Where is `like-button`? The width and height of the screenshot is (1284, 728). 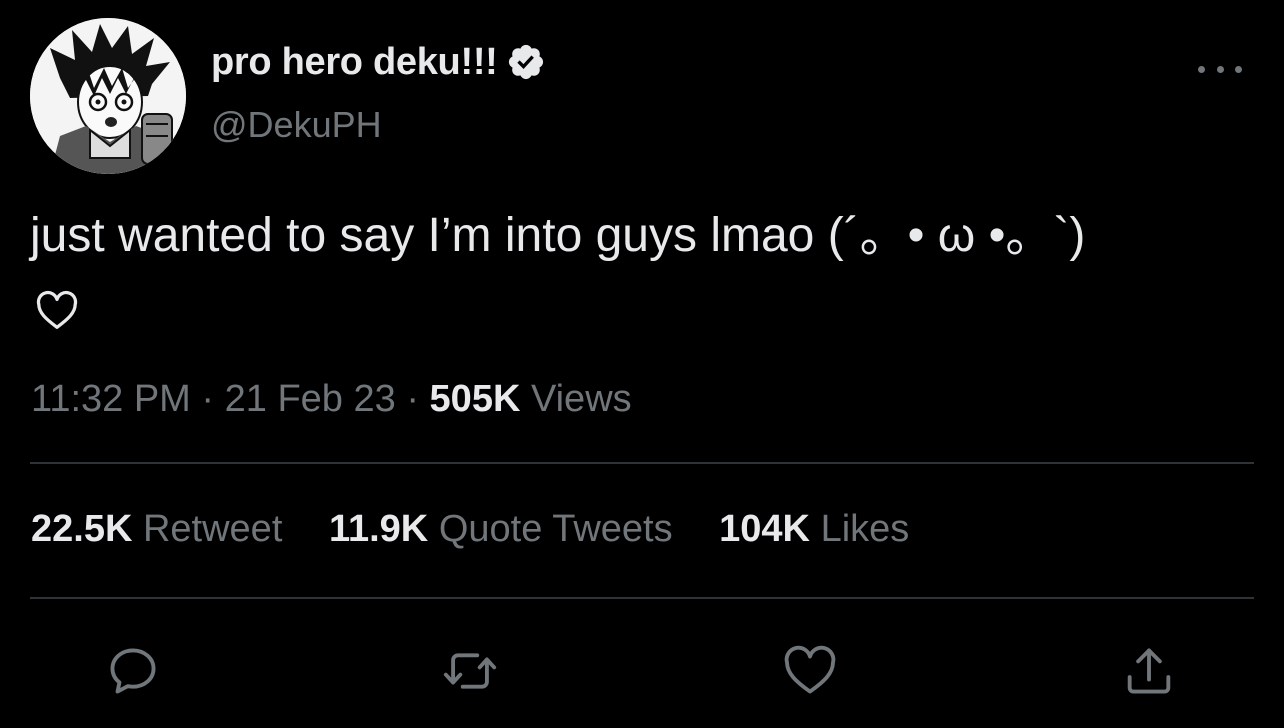 like-button is located at coordinates (810, 671).